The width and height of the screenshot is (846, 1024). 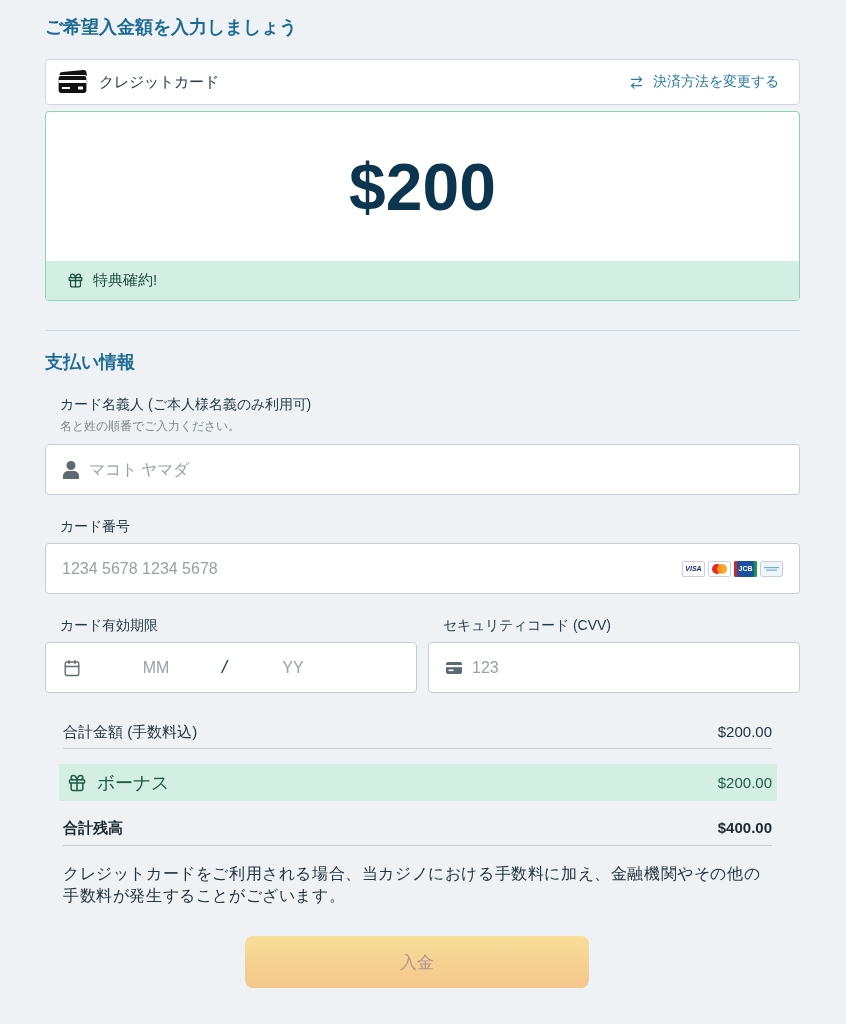 I want to click on bonus-banner-text: 特典確約!, so click(x=125, y=280).